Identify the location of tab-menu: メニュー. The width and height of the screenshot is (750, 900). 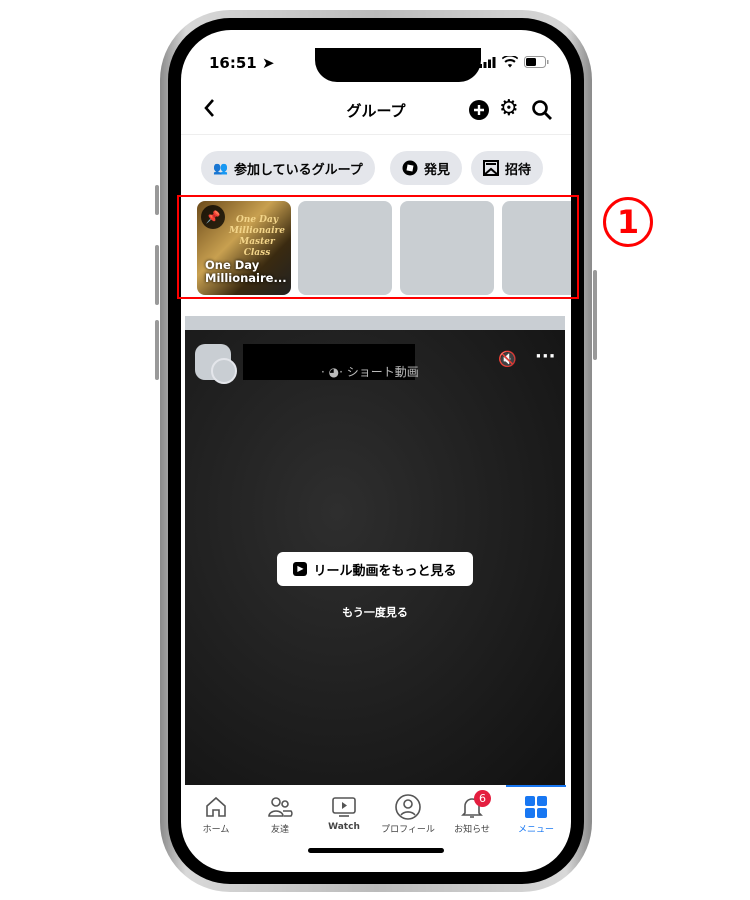
(536, 813).